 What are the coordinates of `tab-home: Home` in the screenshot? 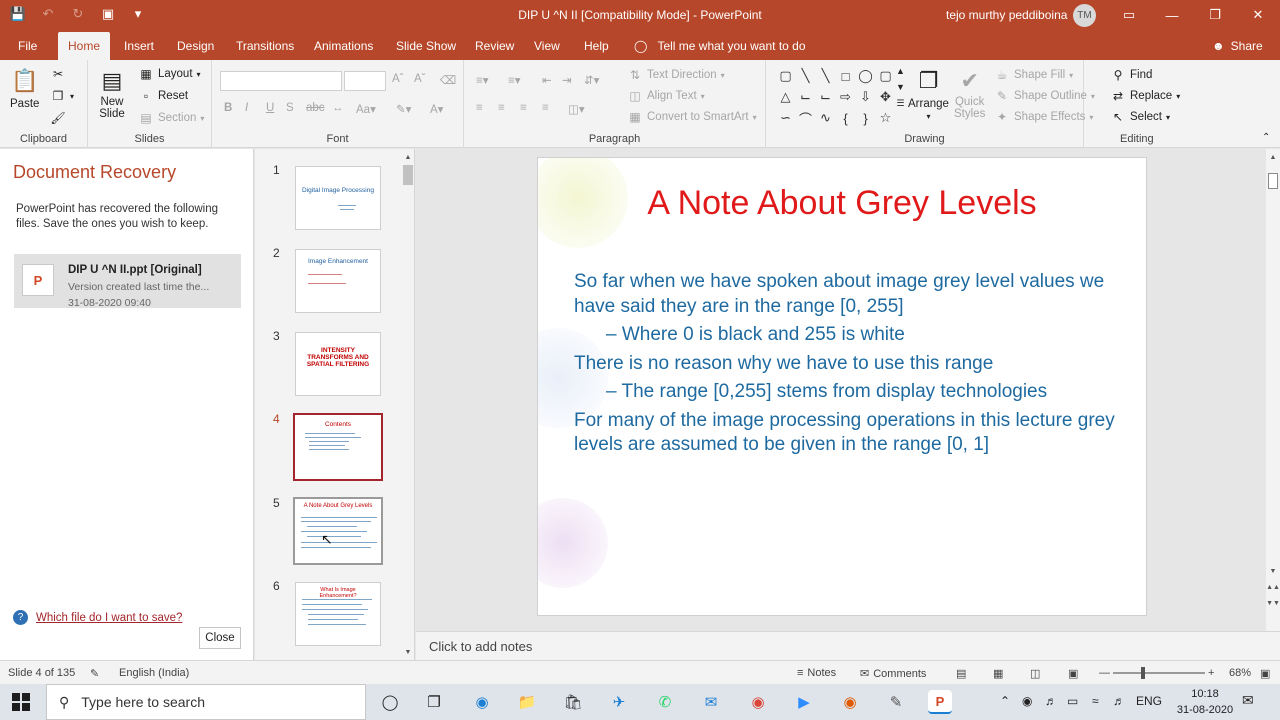 It's located at (84, 46).